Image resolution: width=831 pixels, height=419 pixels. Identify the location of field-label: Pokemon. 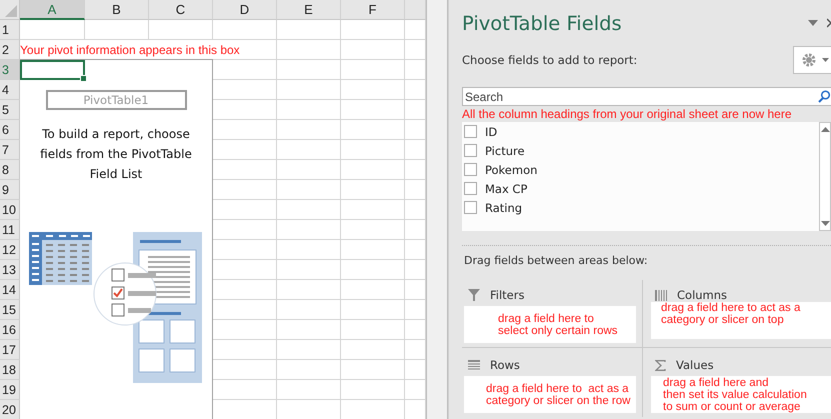
(511, 169).